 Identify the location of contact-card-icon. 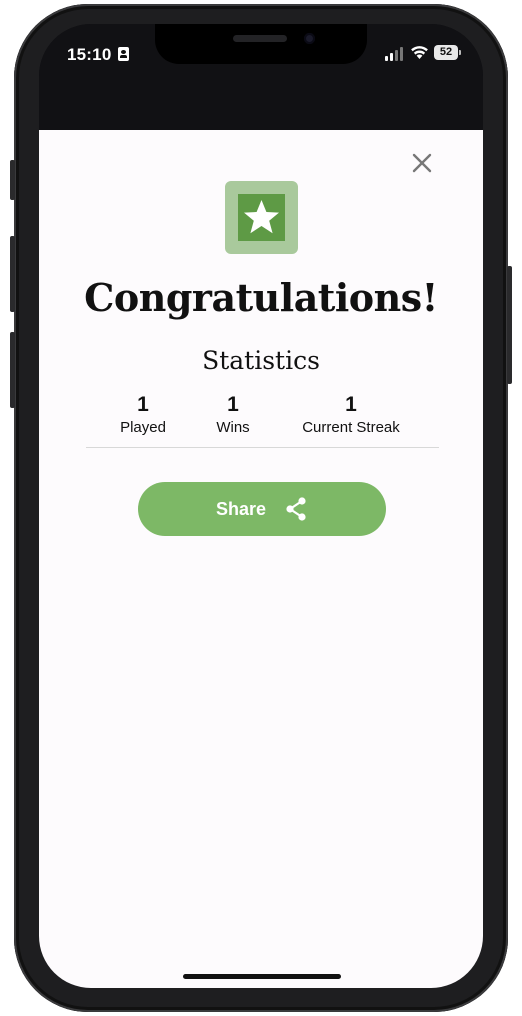
(123, 54).